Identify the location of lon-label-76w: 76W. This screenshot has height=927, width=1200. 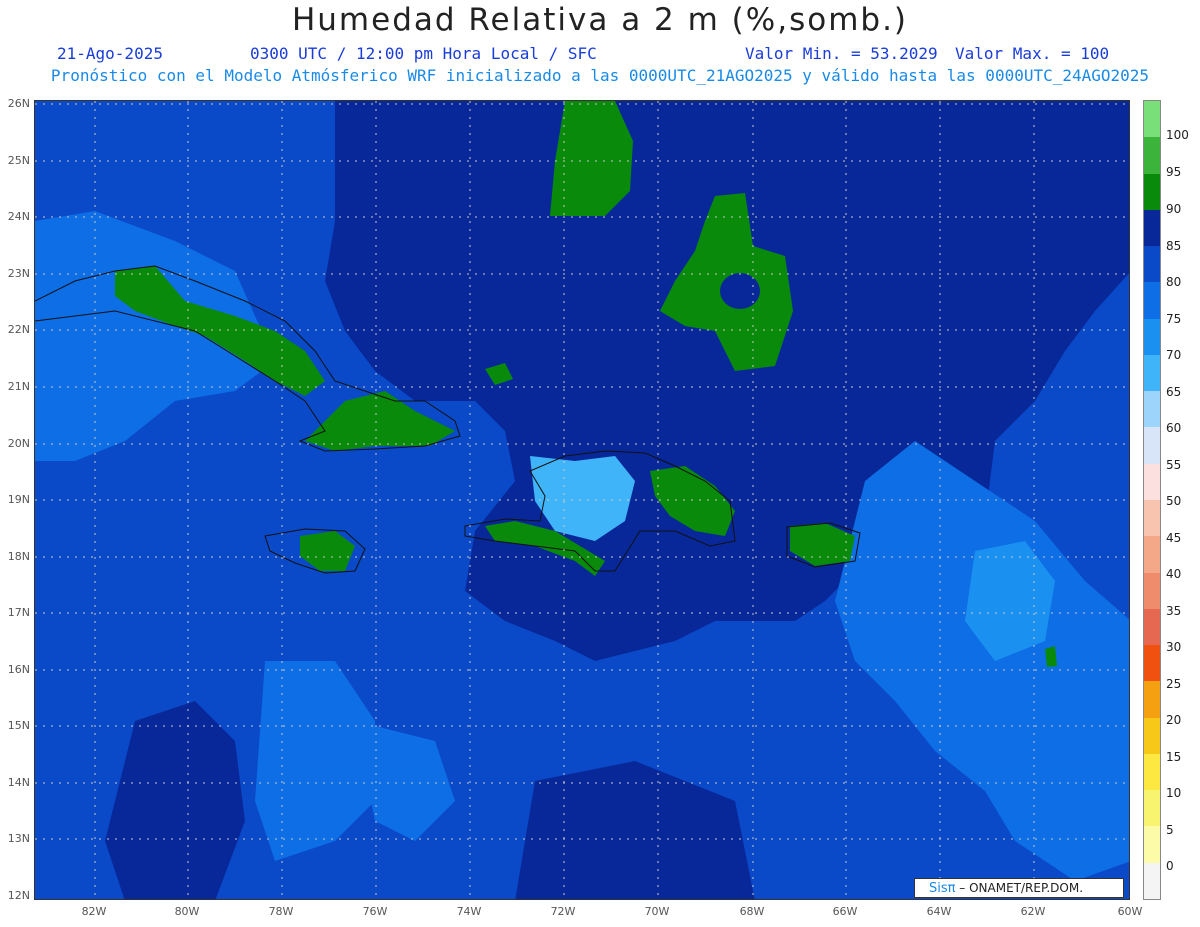
(375, 911).